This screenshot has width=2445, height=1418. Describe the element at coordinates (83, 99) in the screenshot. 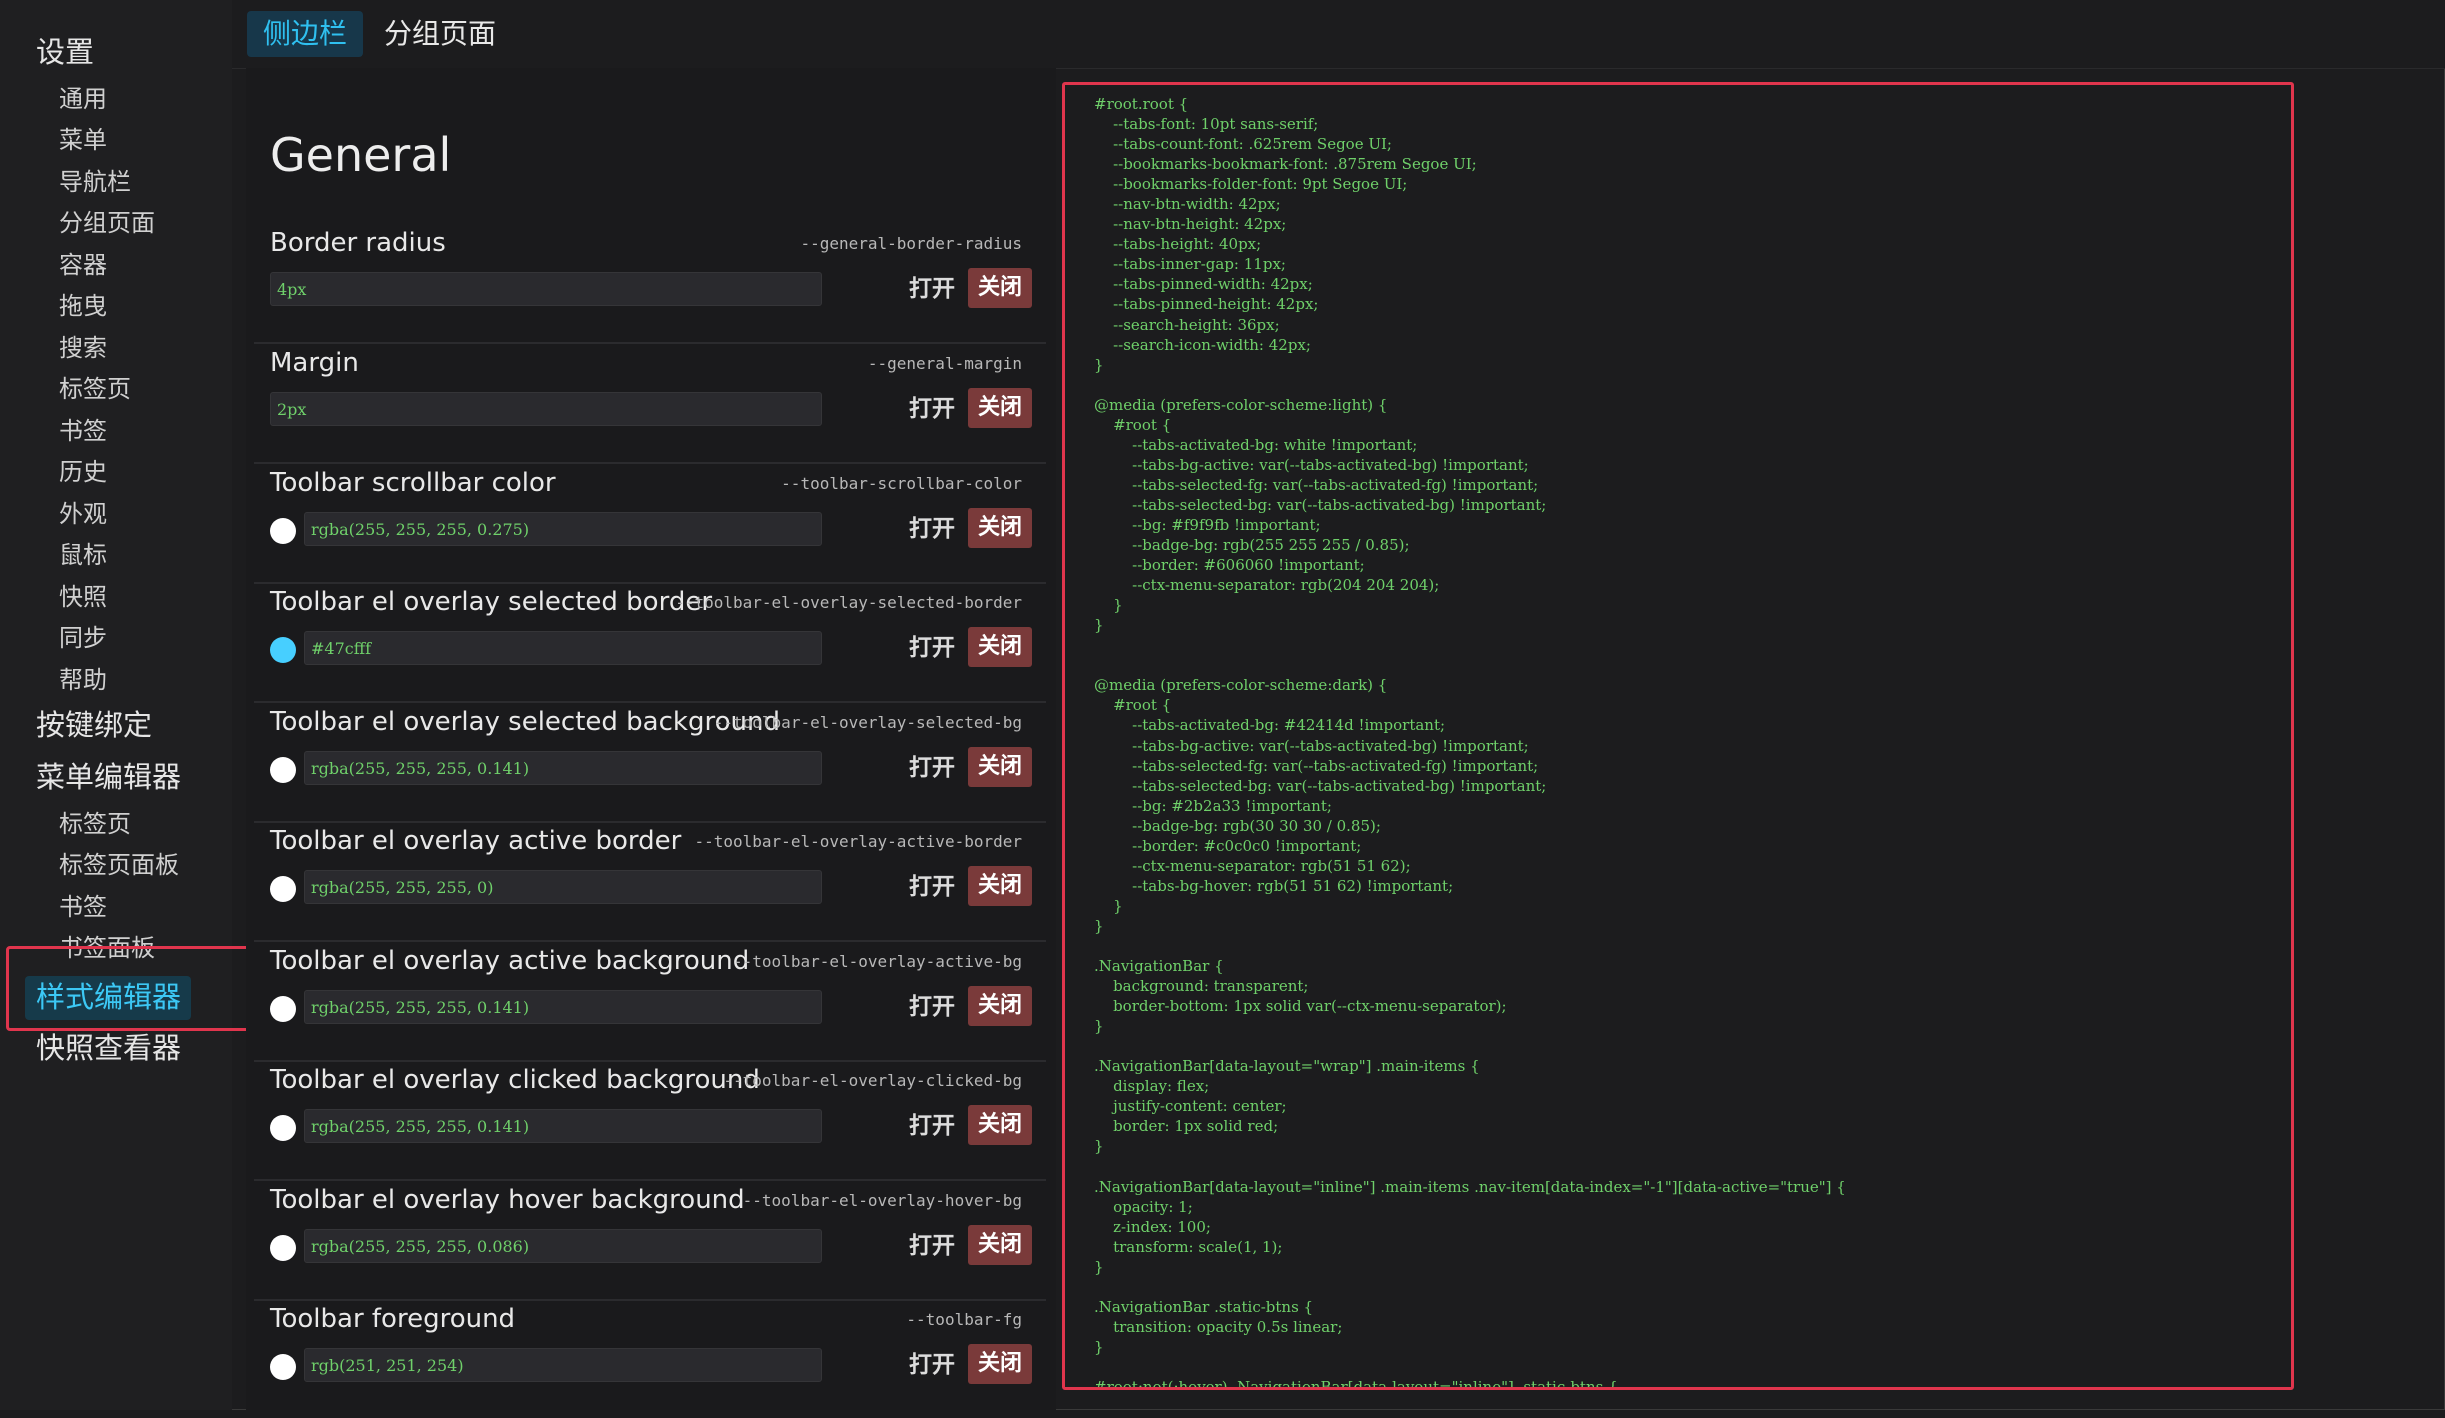

I see `sidebar-item-general: 通用` at that location.